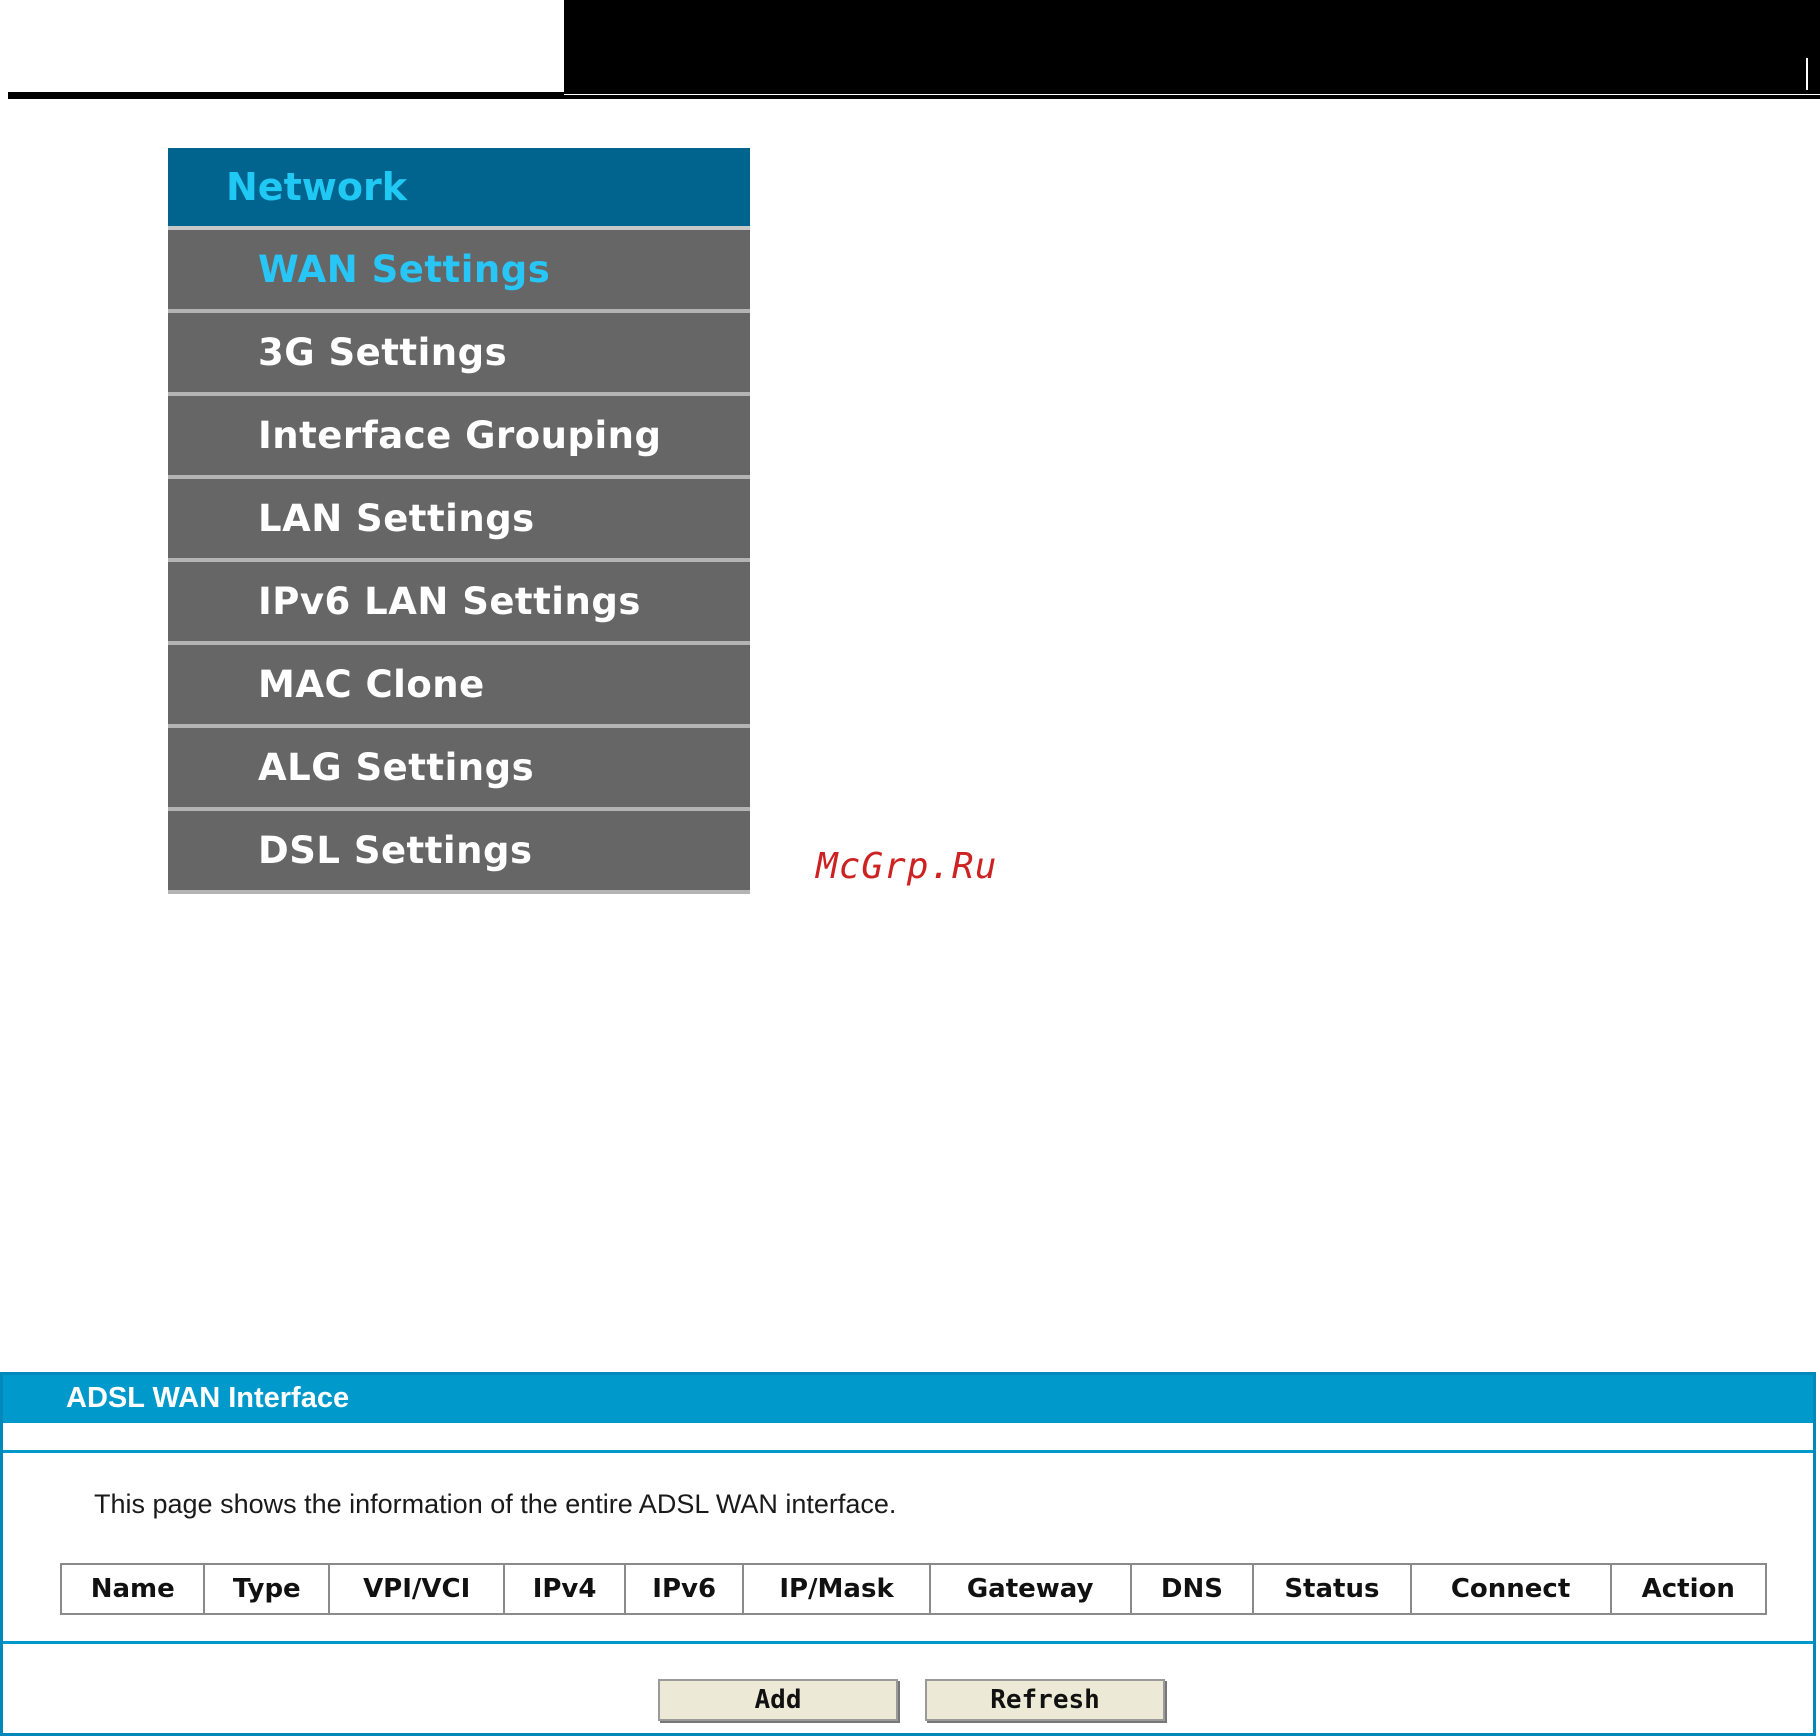 The height and width of the screenshot is (1736, 1820). Describe the element at coordinates (1510, 1589) in the screenshot. I see `col-header-connect: Connect` at that location.